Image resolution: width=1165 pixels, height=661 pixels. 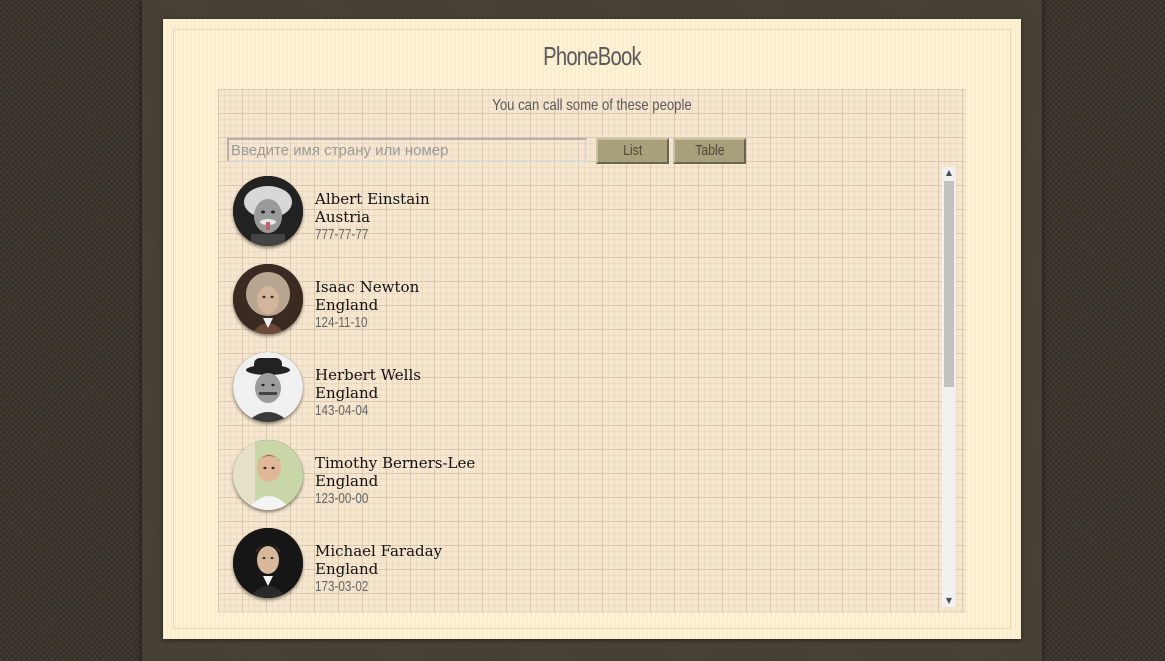 I want to click on contact-item: Timothy Berners-Lee England 123-00-00, so click(x=483, y=476).